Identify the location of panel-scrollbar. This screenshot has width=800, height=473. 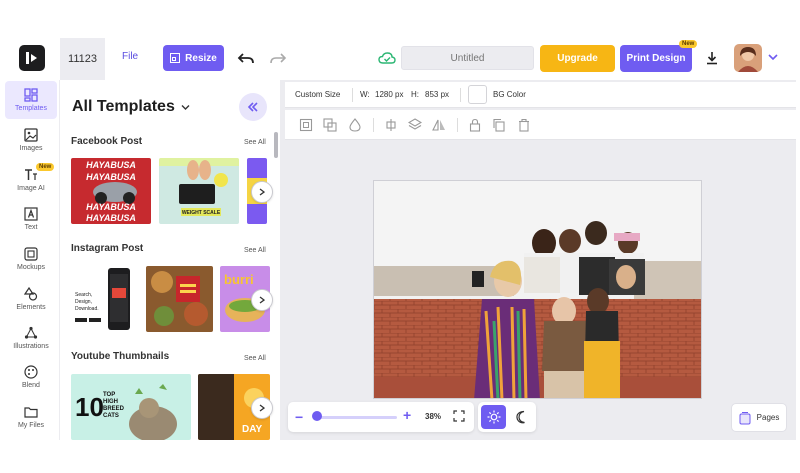
(276, 145).